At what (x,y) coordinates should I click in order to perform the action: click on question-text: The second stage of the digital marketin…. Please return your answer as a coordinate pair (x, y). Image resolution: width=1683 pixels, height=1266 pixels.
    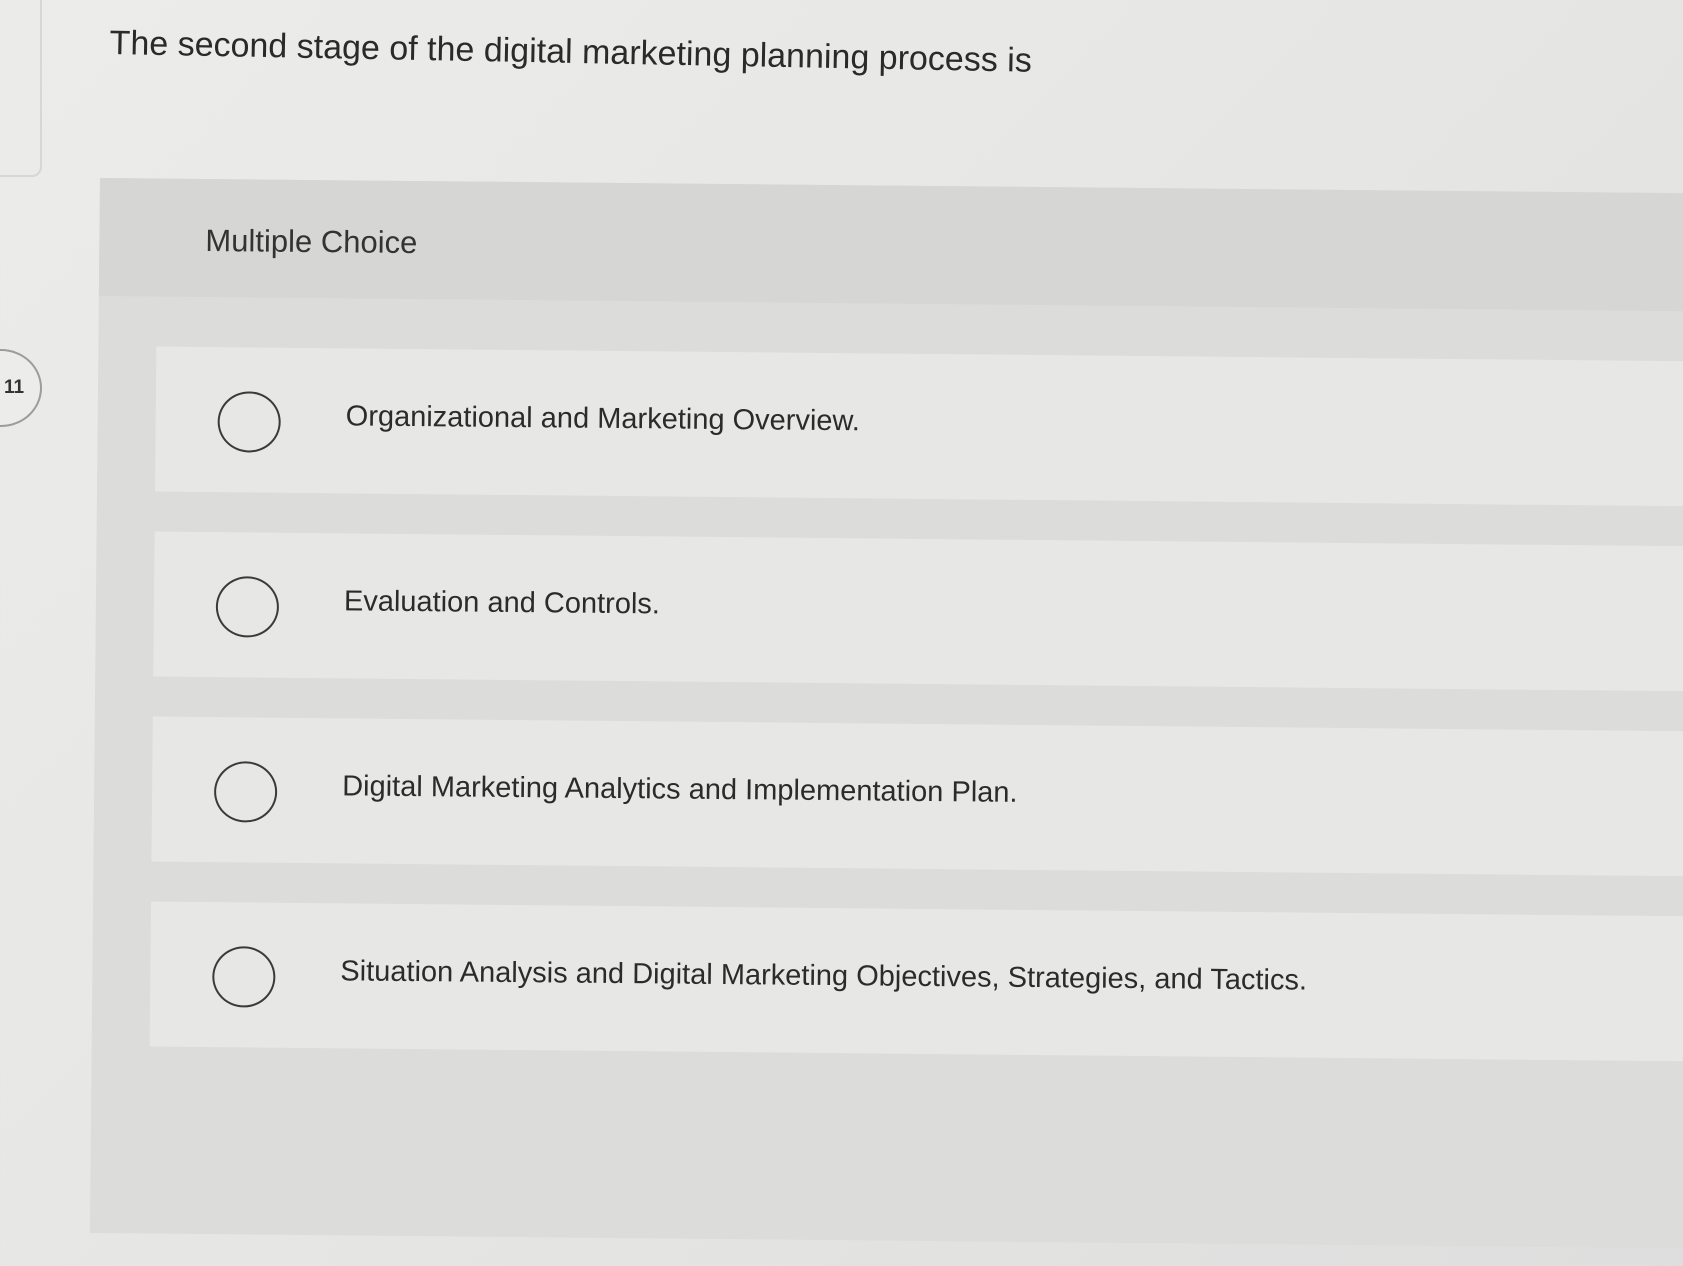
    Looking at the image, I should click on (571, 52).